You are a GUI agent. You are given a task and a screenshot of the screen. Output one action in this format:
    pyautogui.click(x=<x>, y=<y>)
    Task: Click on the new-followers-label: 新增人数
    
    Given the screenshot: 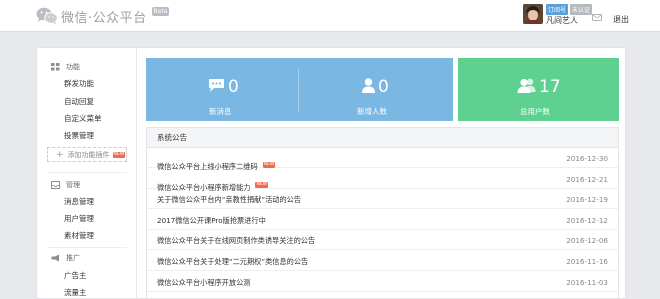 What is the action you would take?
    pyautogui.click(x=372, y=111)
    